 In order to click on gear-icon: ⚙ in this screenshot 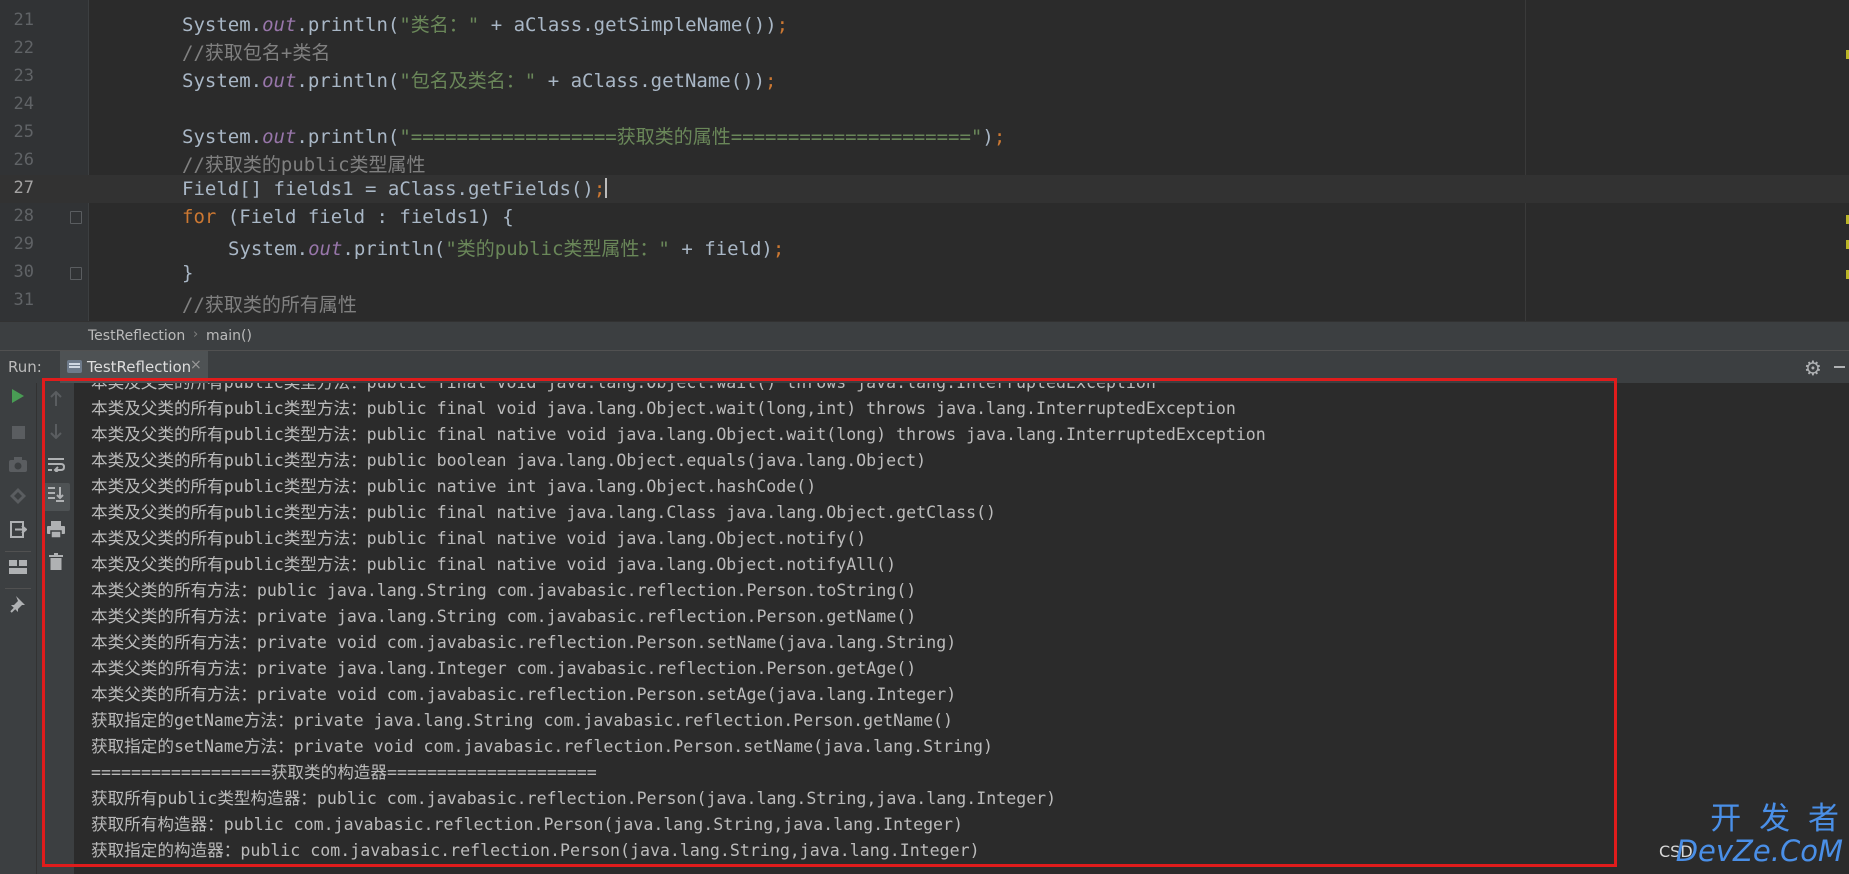, I will do `click(1813, 368)`.